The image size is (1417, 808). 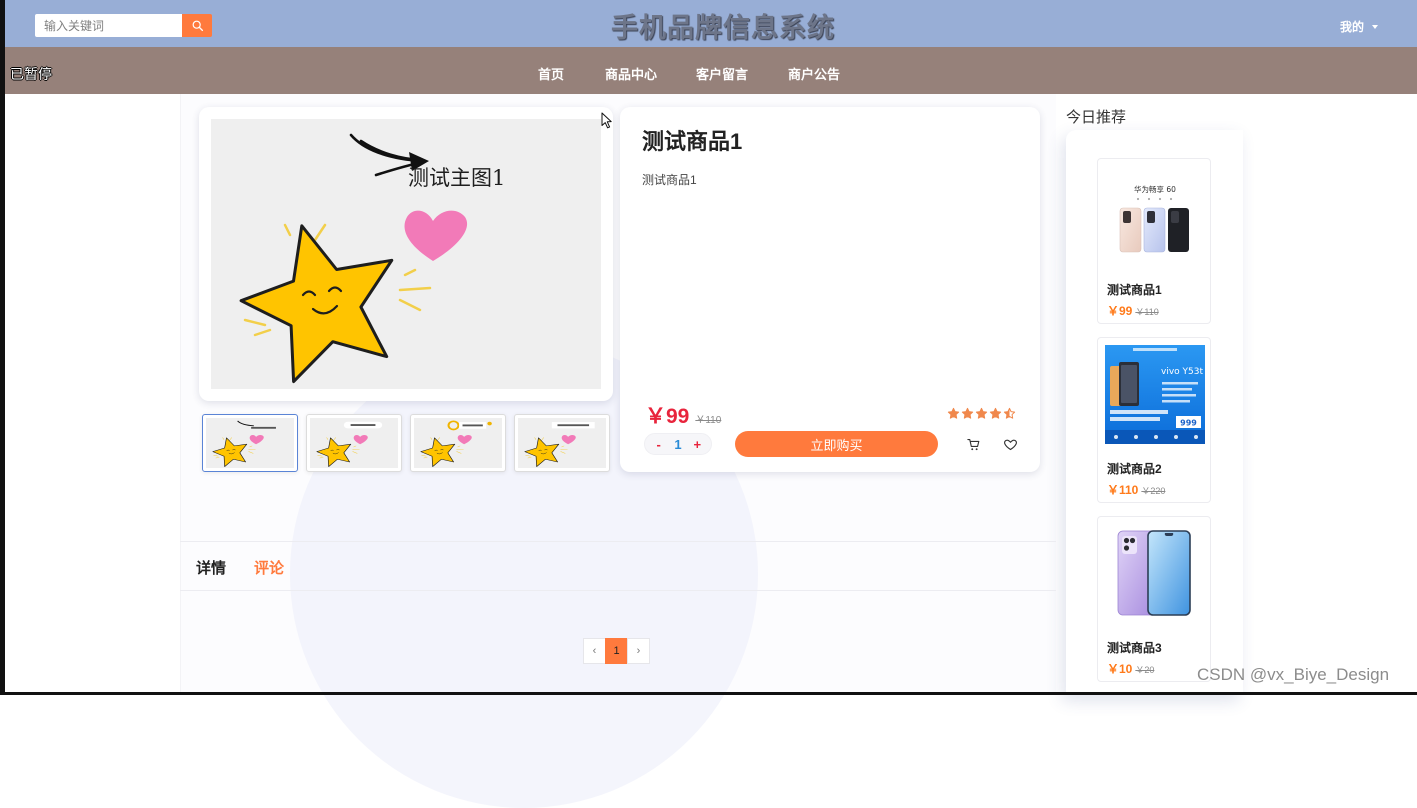 I want to click on search-icon, so click(x=197, y=26).